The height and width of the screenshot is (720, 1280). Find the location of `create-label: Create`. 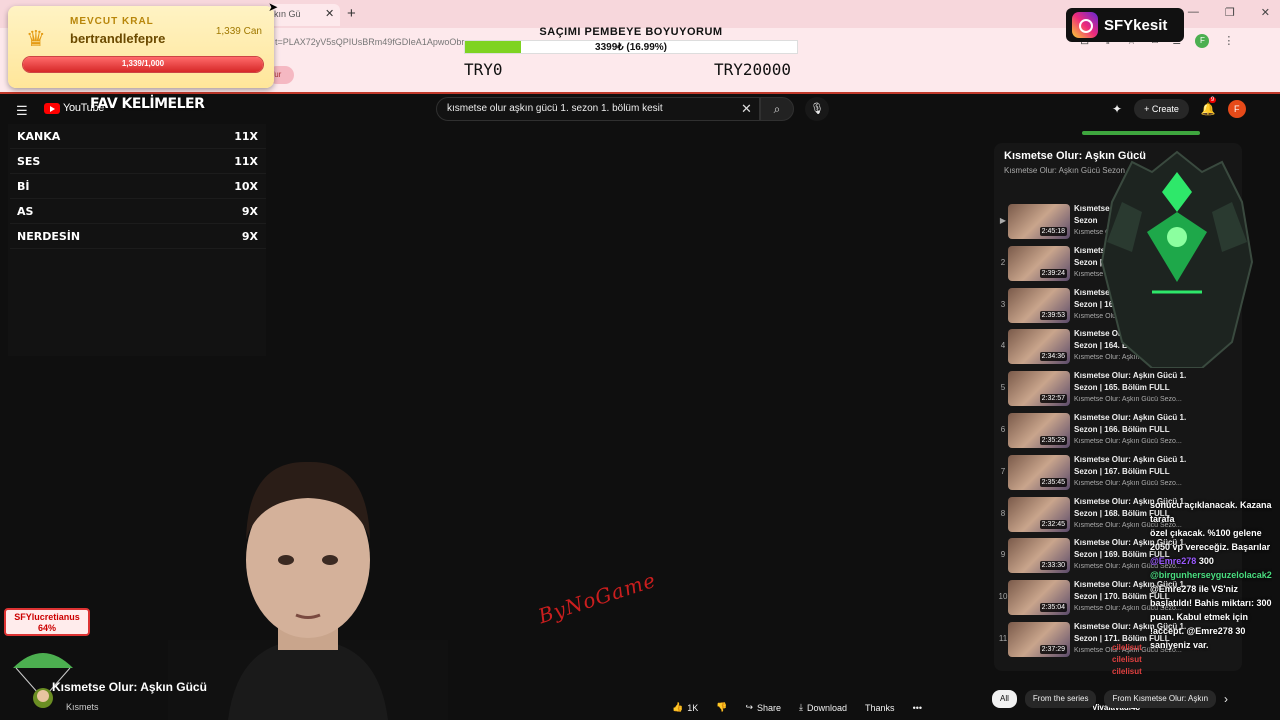

create-label: Create is located at coordinates (1165, 109).